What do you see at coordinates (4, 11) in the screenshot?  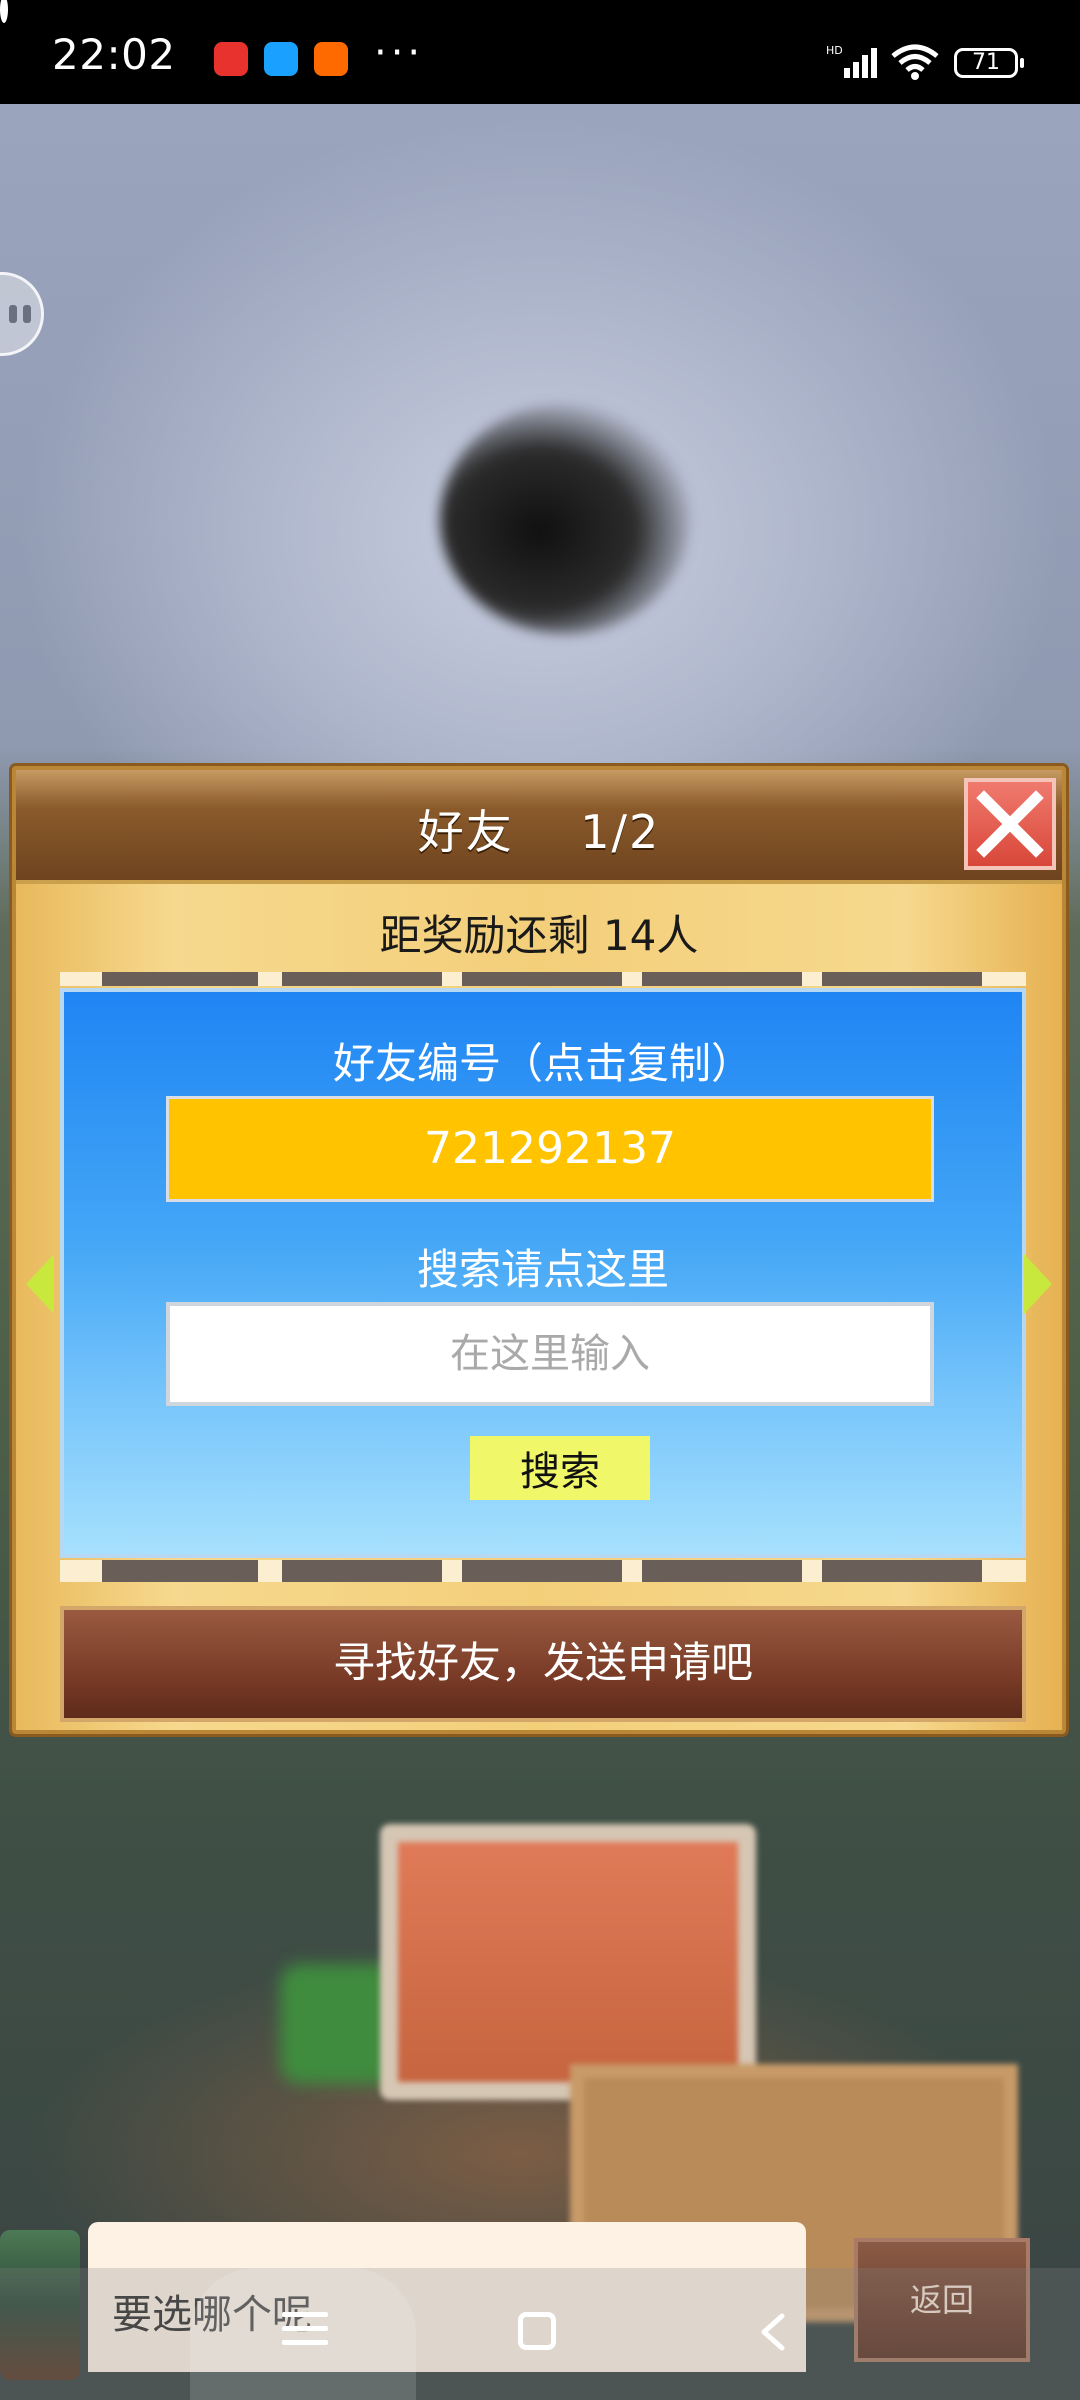 I see `alarm-icon` at bounding box center [4, 11].